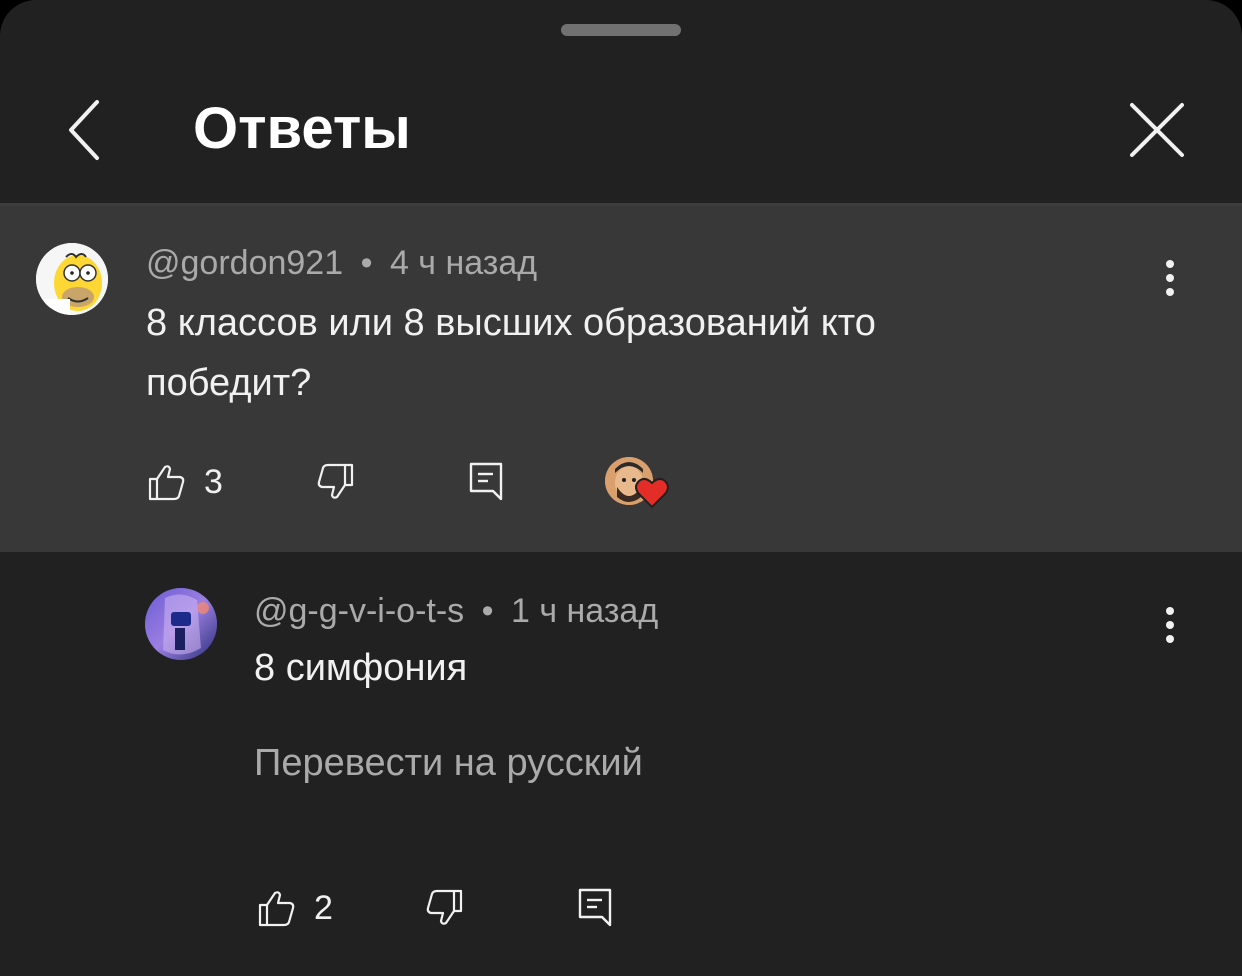 The height and width of the screenshot is (976, 1242). I want to click on chevron-left-icon, so click(84, 130).